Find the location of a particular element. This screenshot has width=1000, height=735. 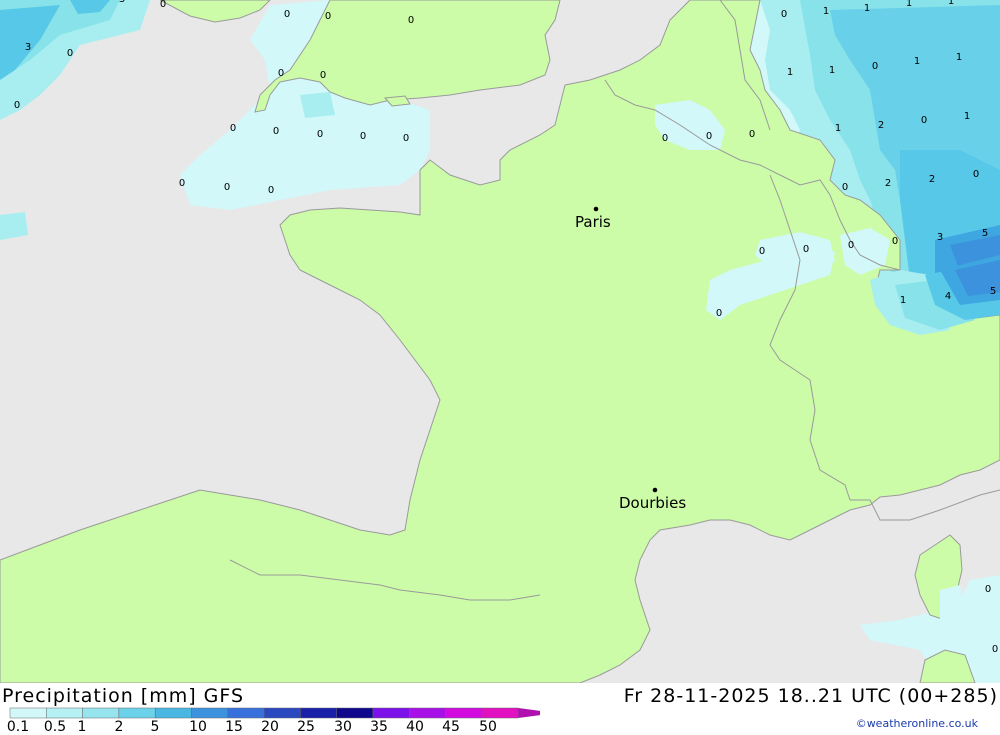

precip-value: 4 is located at coordinates (948, 296).